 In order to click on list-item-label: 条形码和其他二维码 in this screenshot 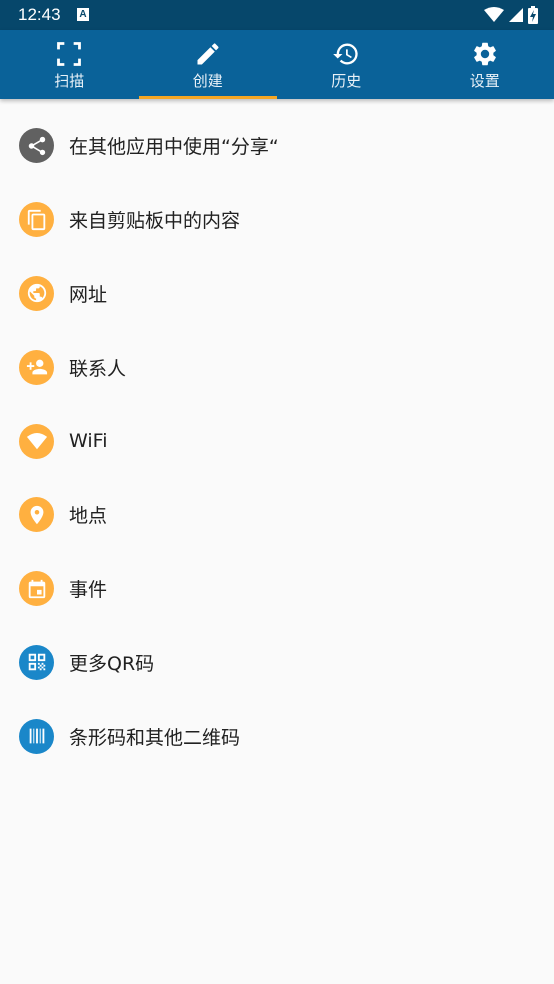, I will do `click(155, 737)`.